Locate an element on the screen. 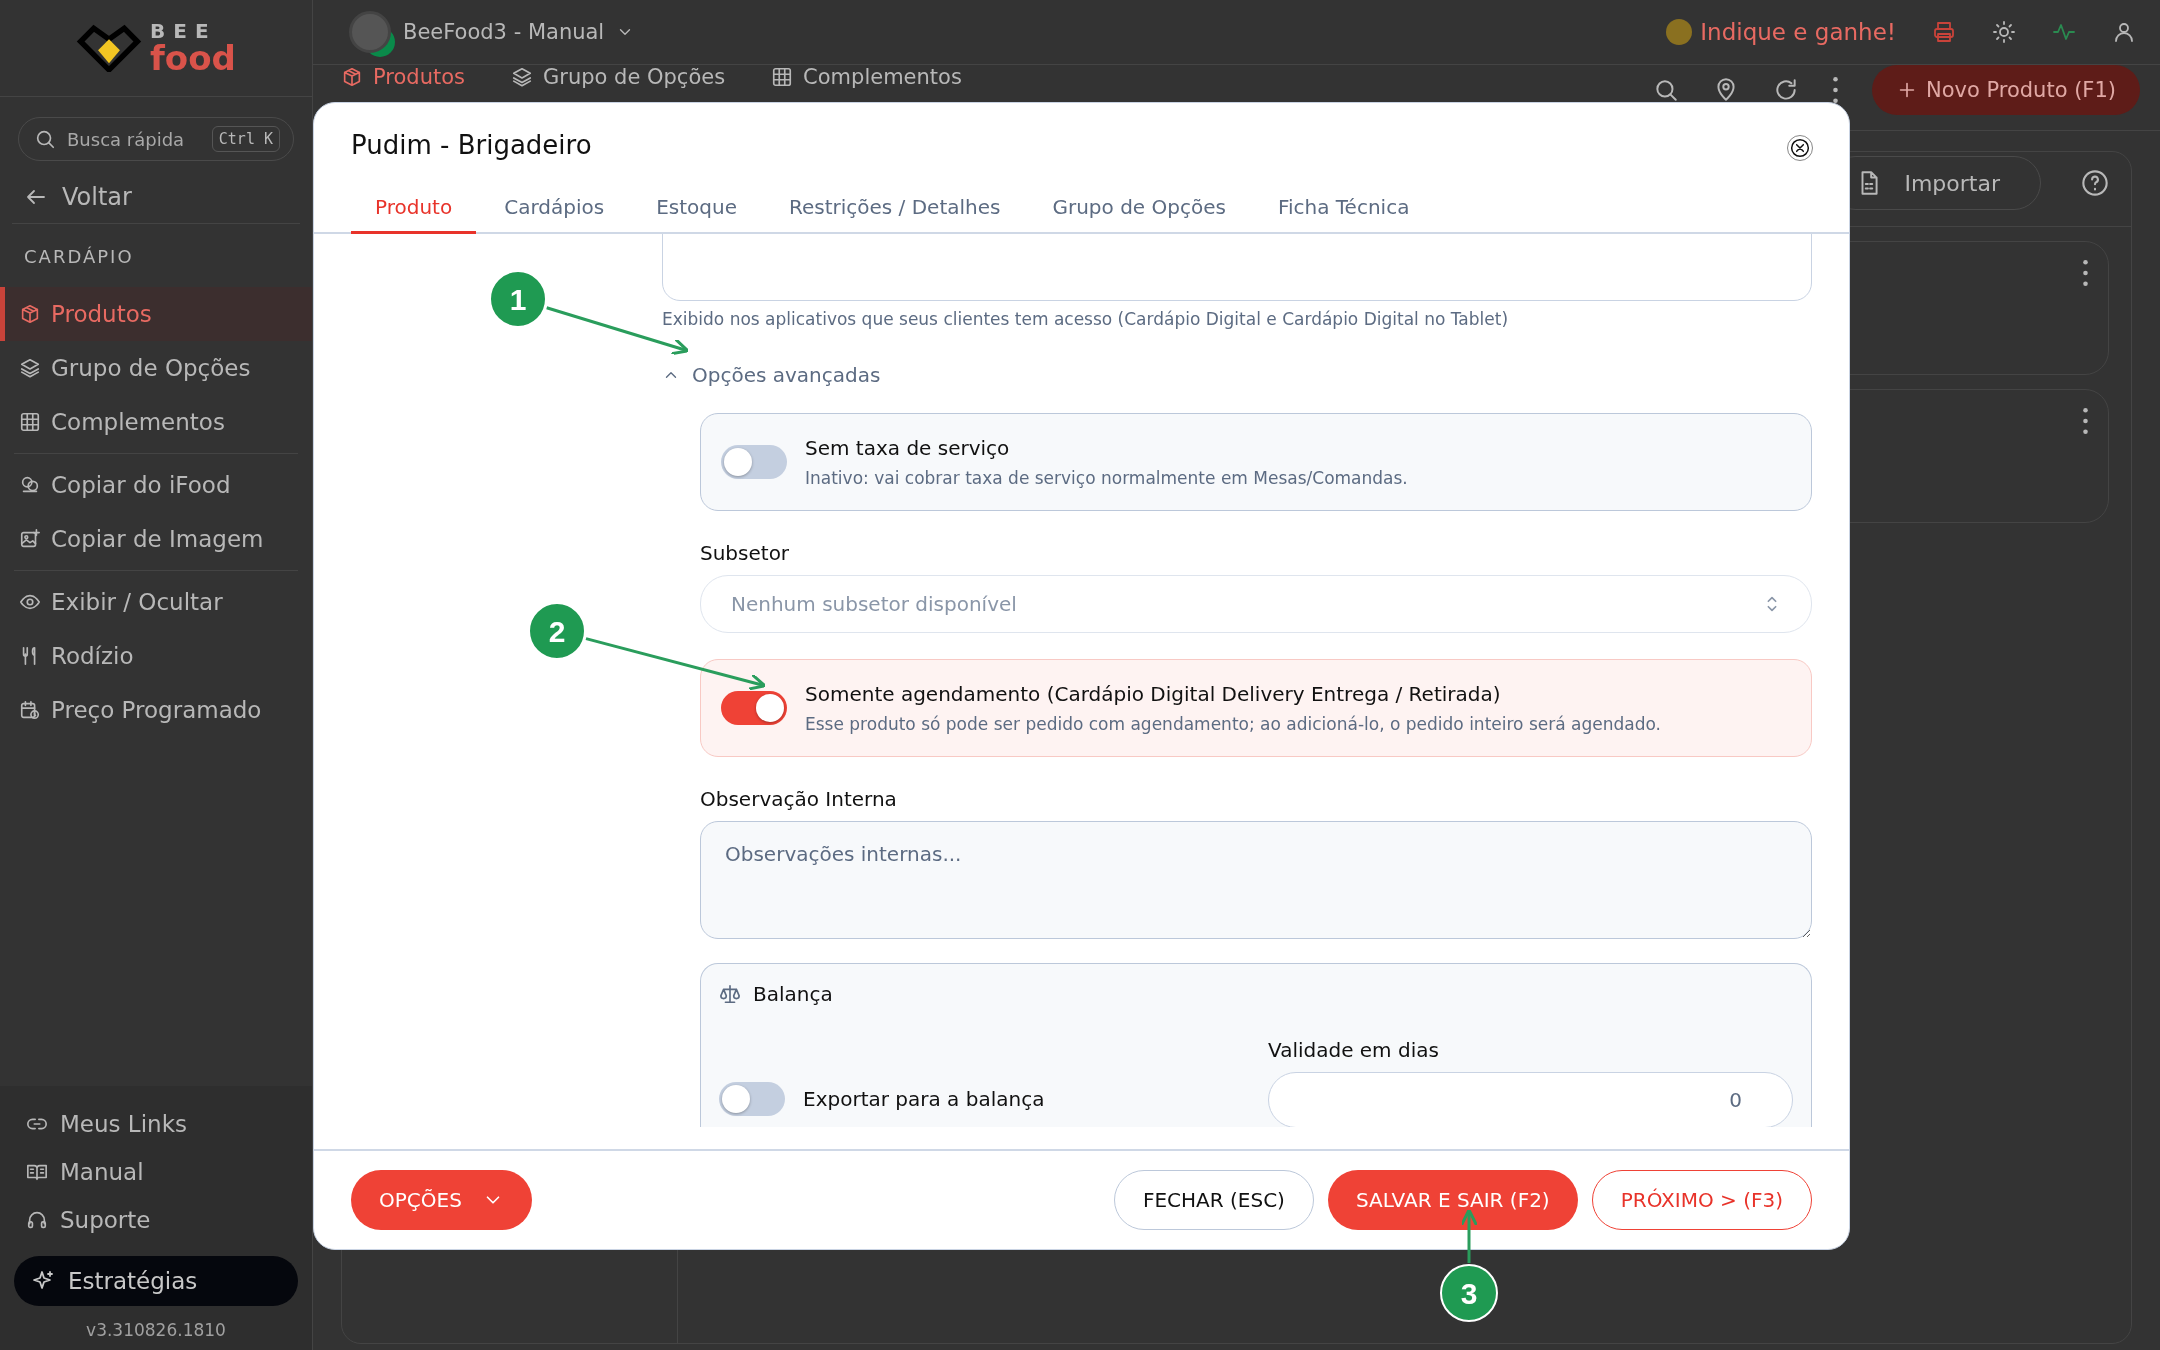  page-tab: Complementos is located at coordinates (866, 77).